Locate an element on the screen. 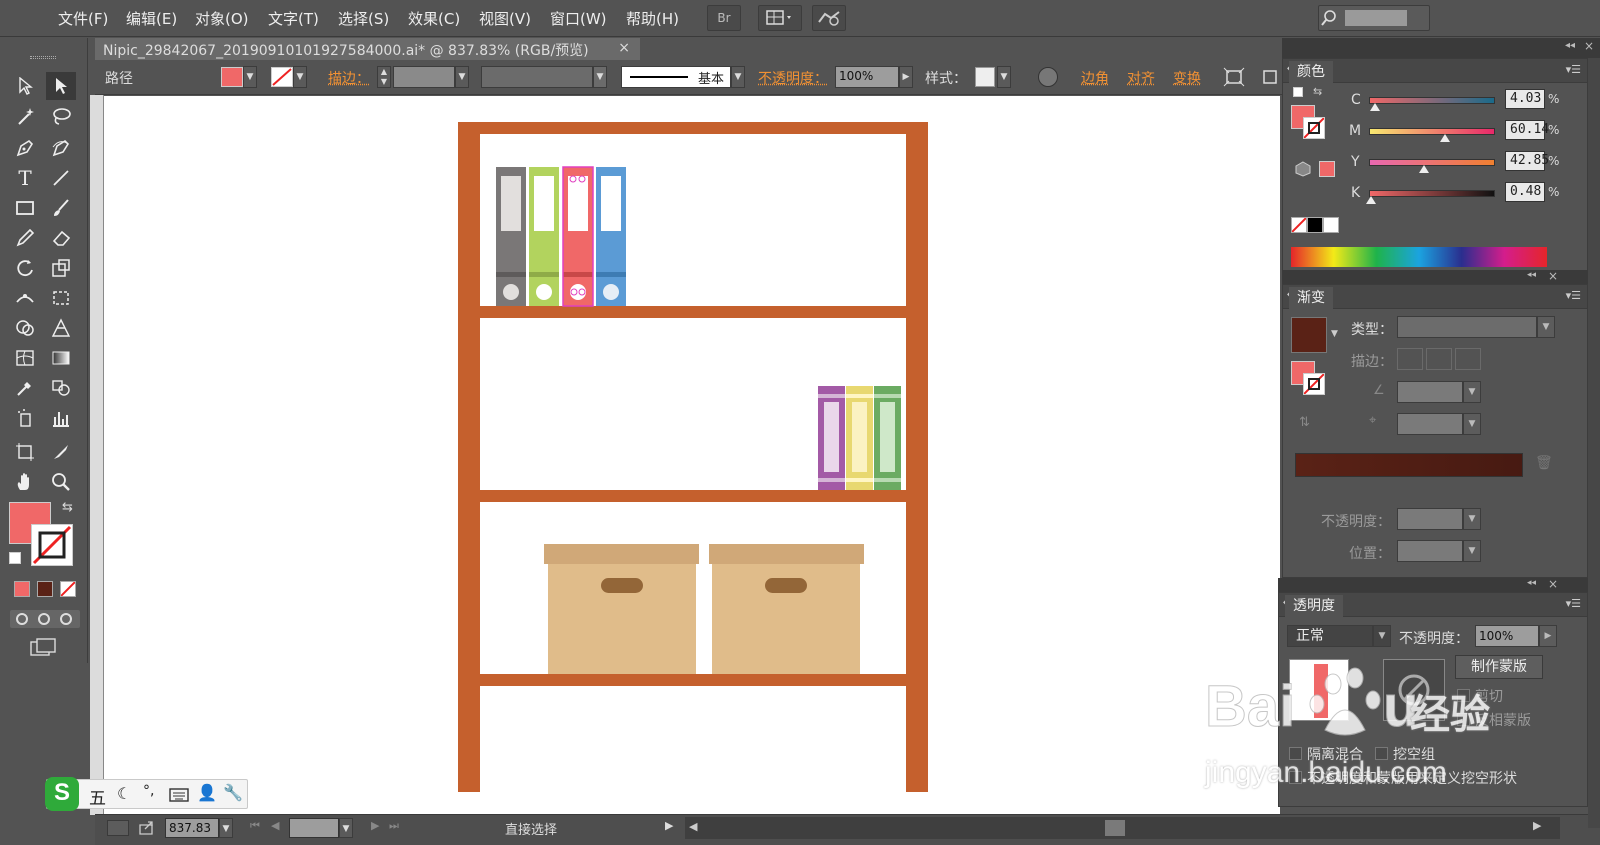 This screenshot has height=845, width=1600. gradient-angle-input is located at coordinates (1430, 392).